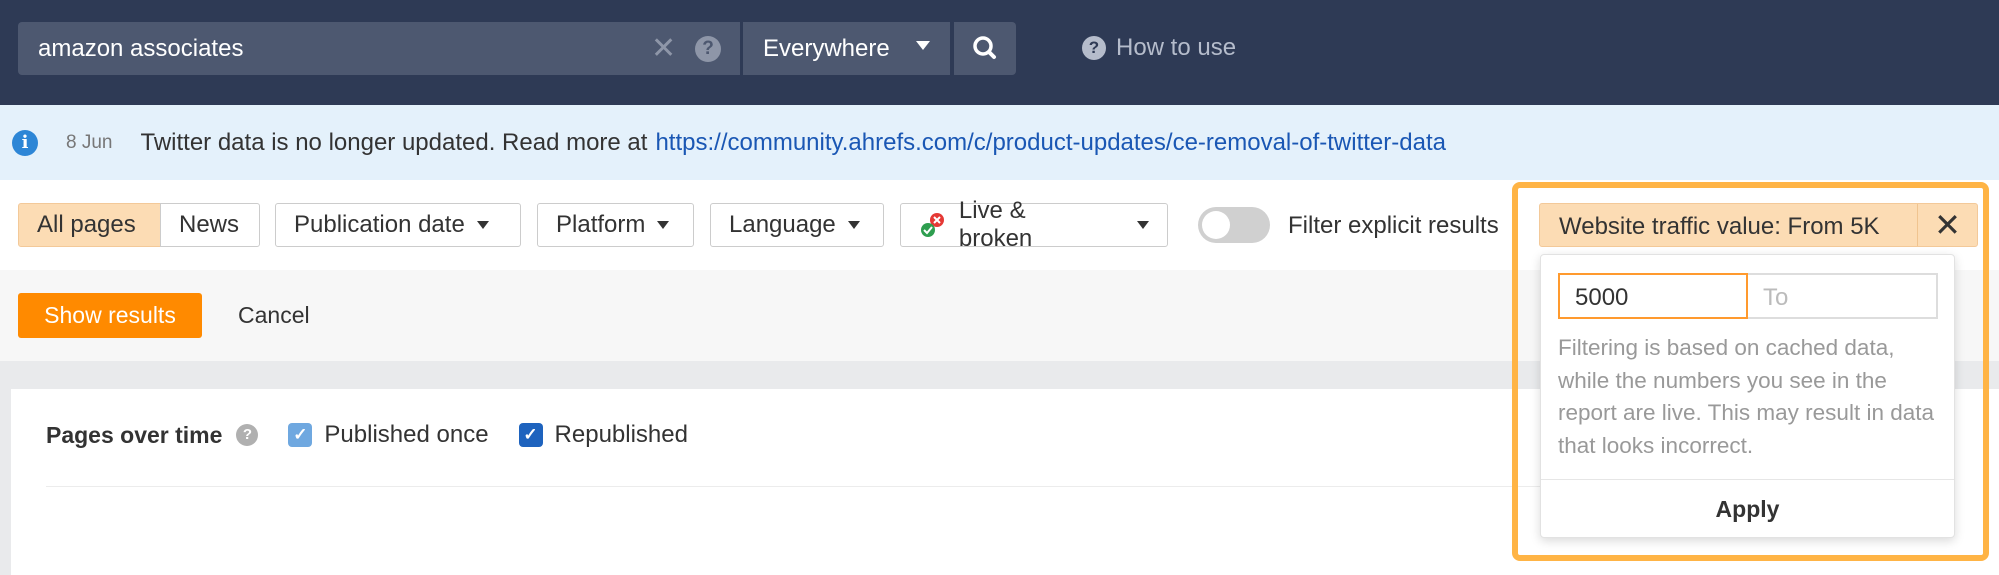  I want to click on dropdown-label: Publication date, so click(379, 224).